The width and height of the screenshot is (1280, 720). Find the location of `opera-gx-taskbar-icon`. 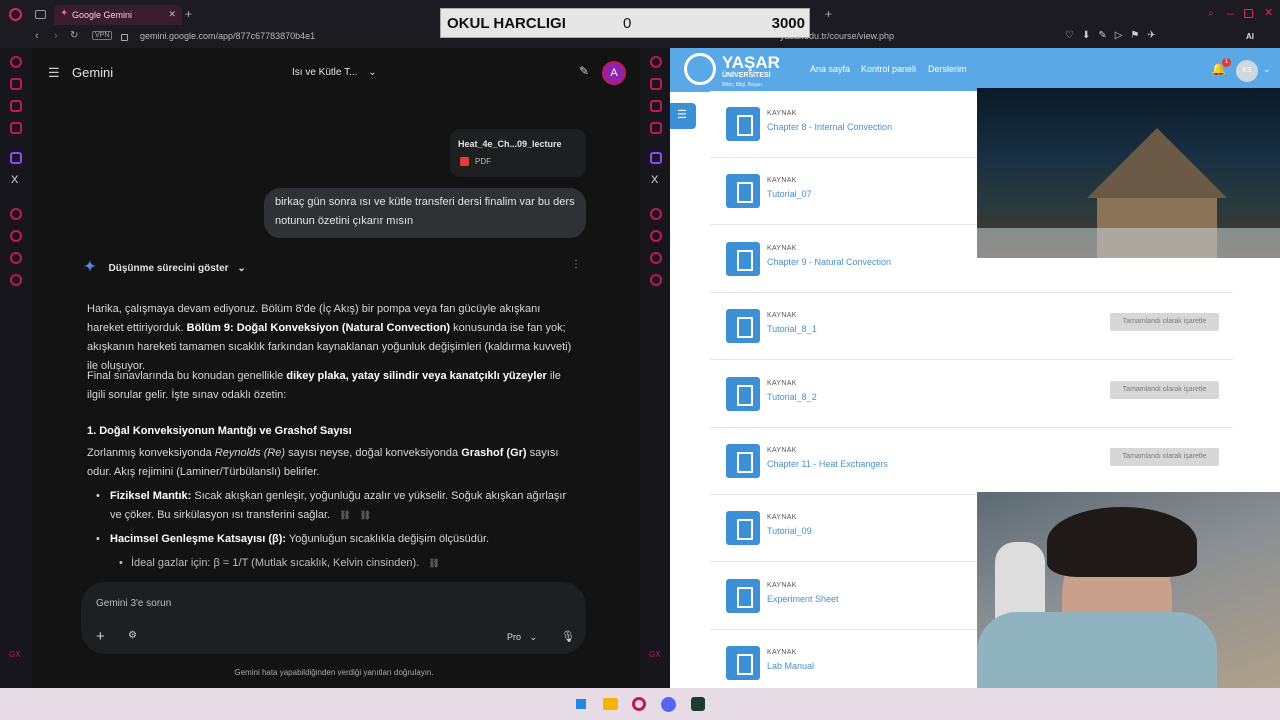

opera-gx-taskbar-icon is located at coordinates (639, 704).